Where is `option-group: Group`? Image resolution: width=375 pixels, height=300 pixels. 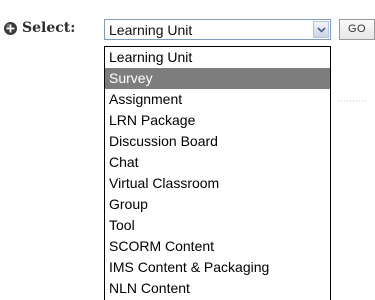 option-group: Group is located at coordinates (217, 204).